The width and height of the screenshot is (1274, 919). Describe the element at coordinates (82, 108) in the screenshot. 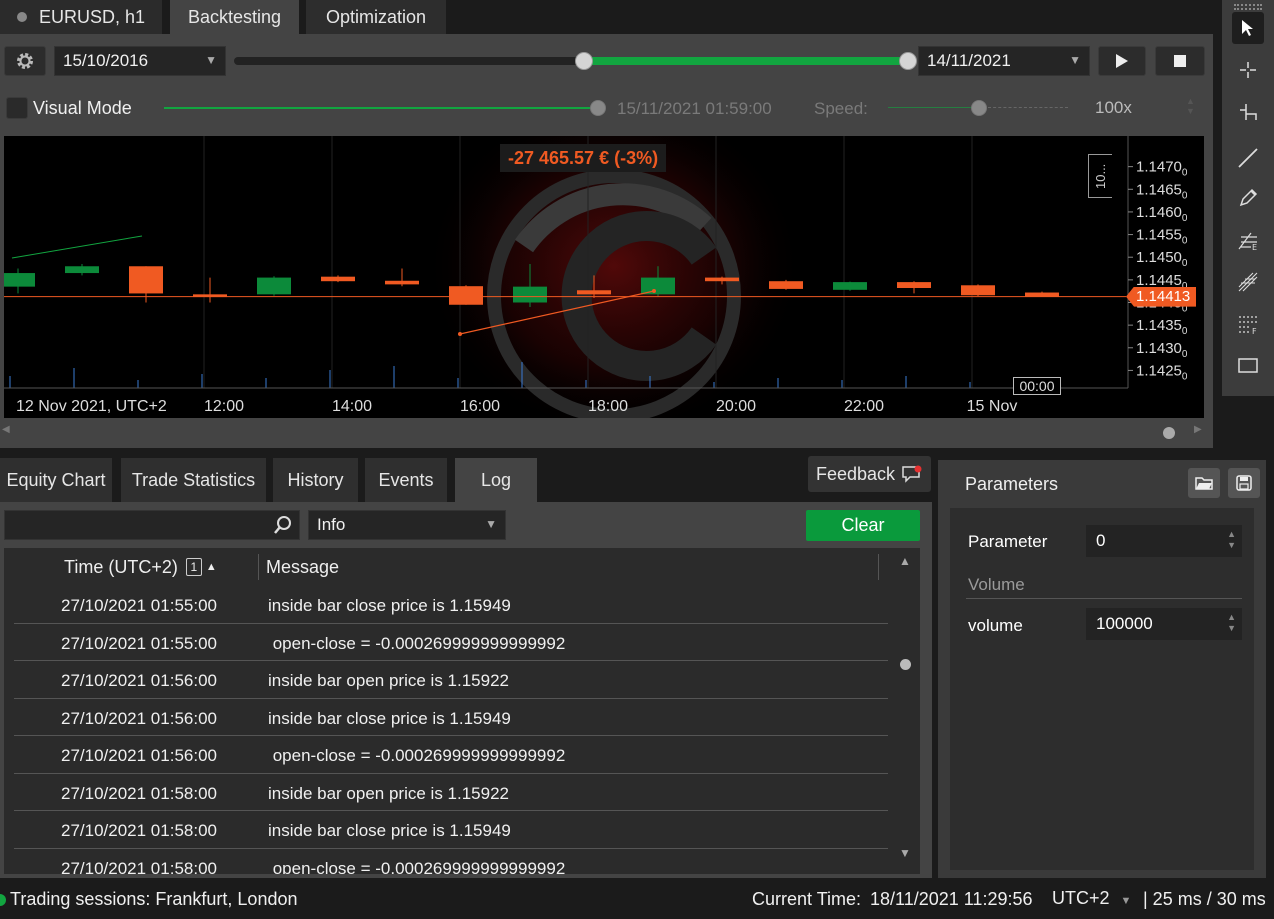

I see `visual-mode-label: Visual Mode` at that location.